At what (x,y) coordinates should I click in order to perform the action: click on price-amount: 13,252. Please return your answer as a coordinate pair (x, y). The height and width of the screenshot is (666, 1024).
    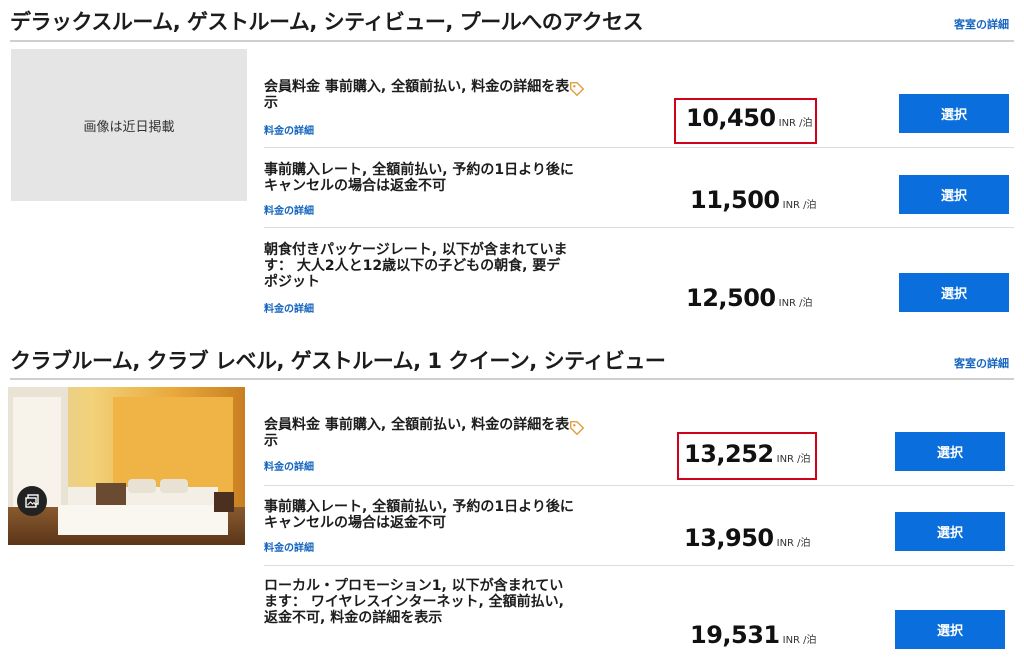
    Looking at the image, I should click on (729, 454).